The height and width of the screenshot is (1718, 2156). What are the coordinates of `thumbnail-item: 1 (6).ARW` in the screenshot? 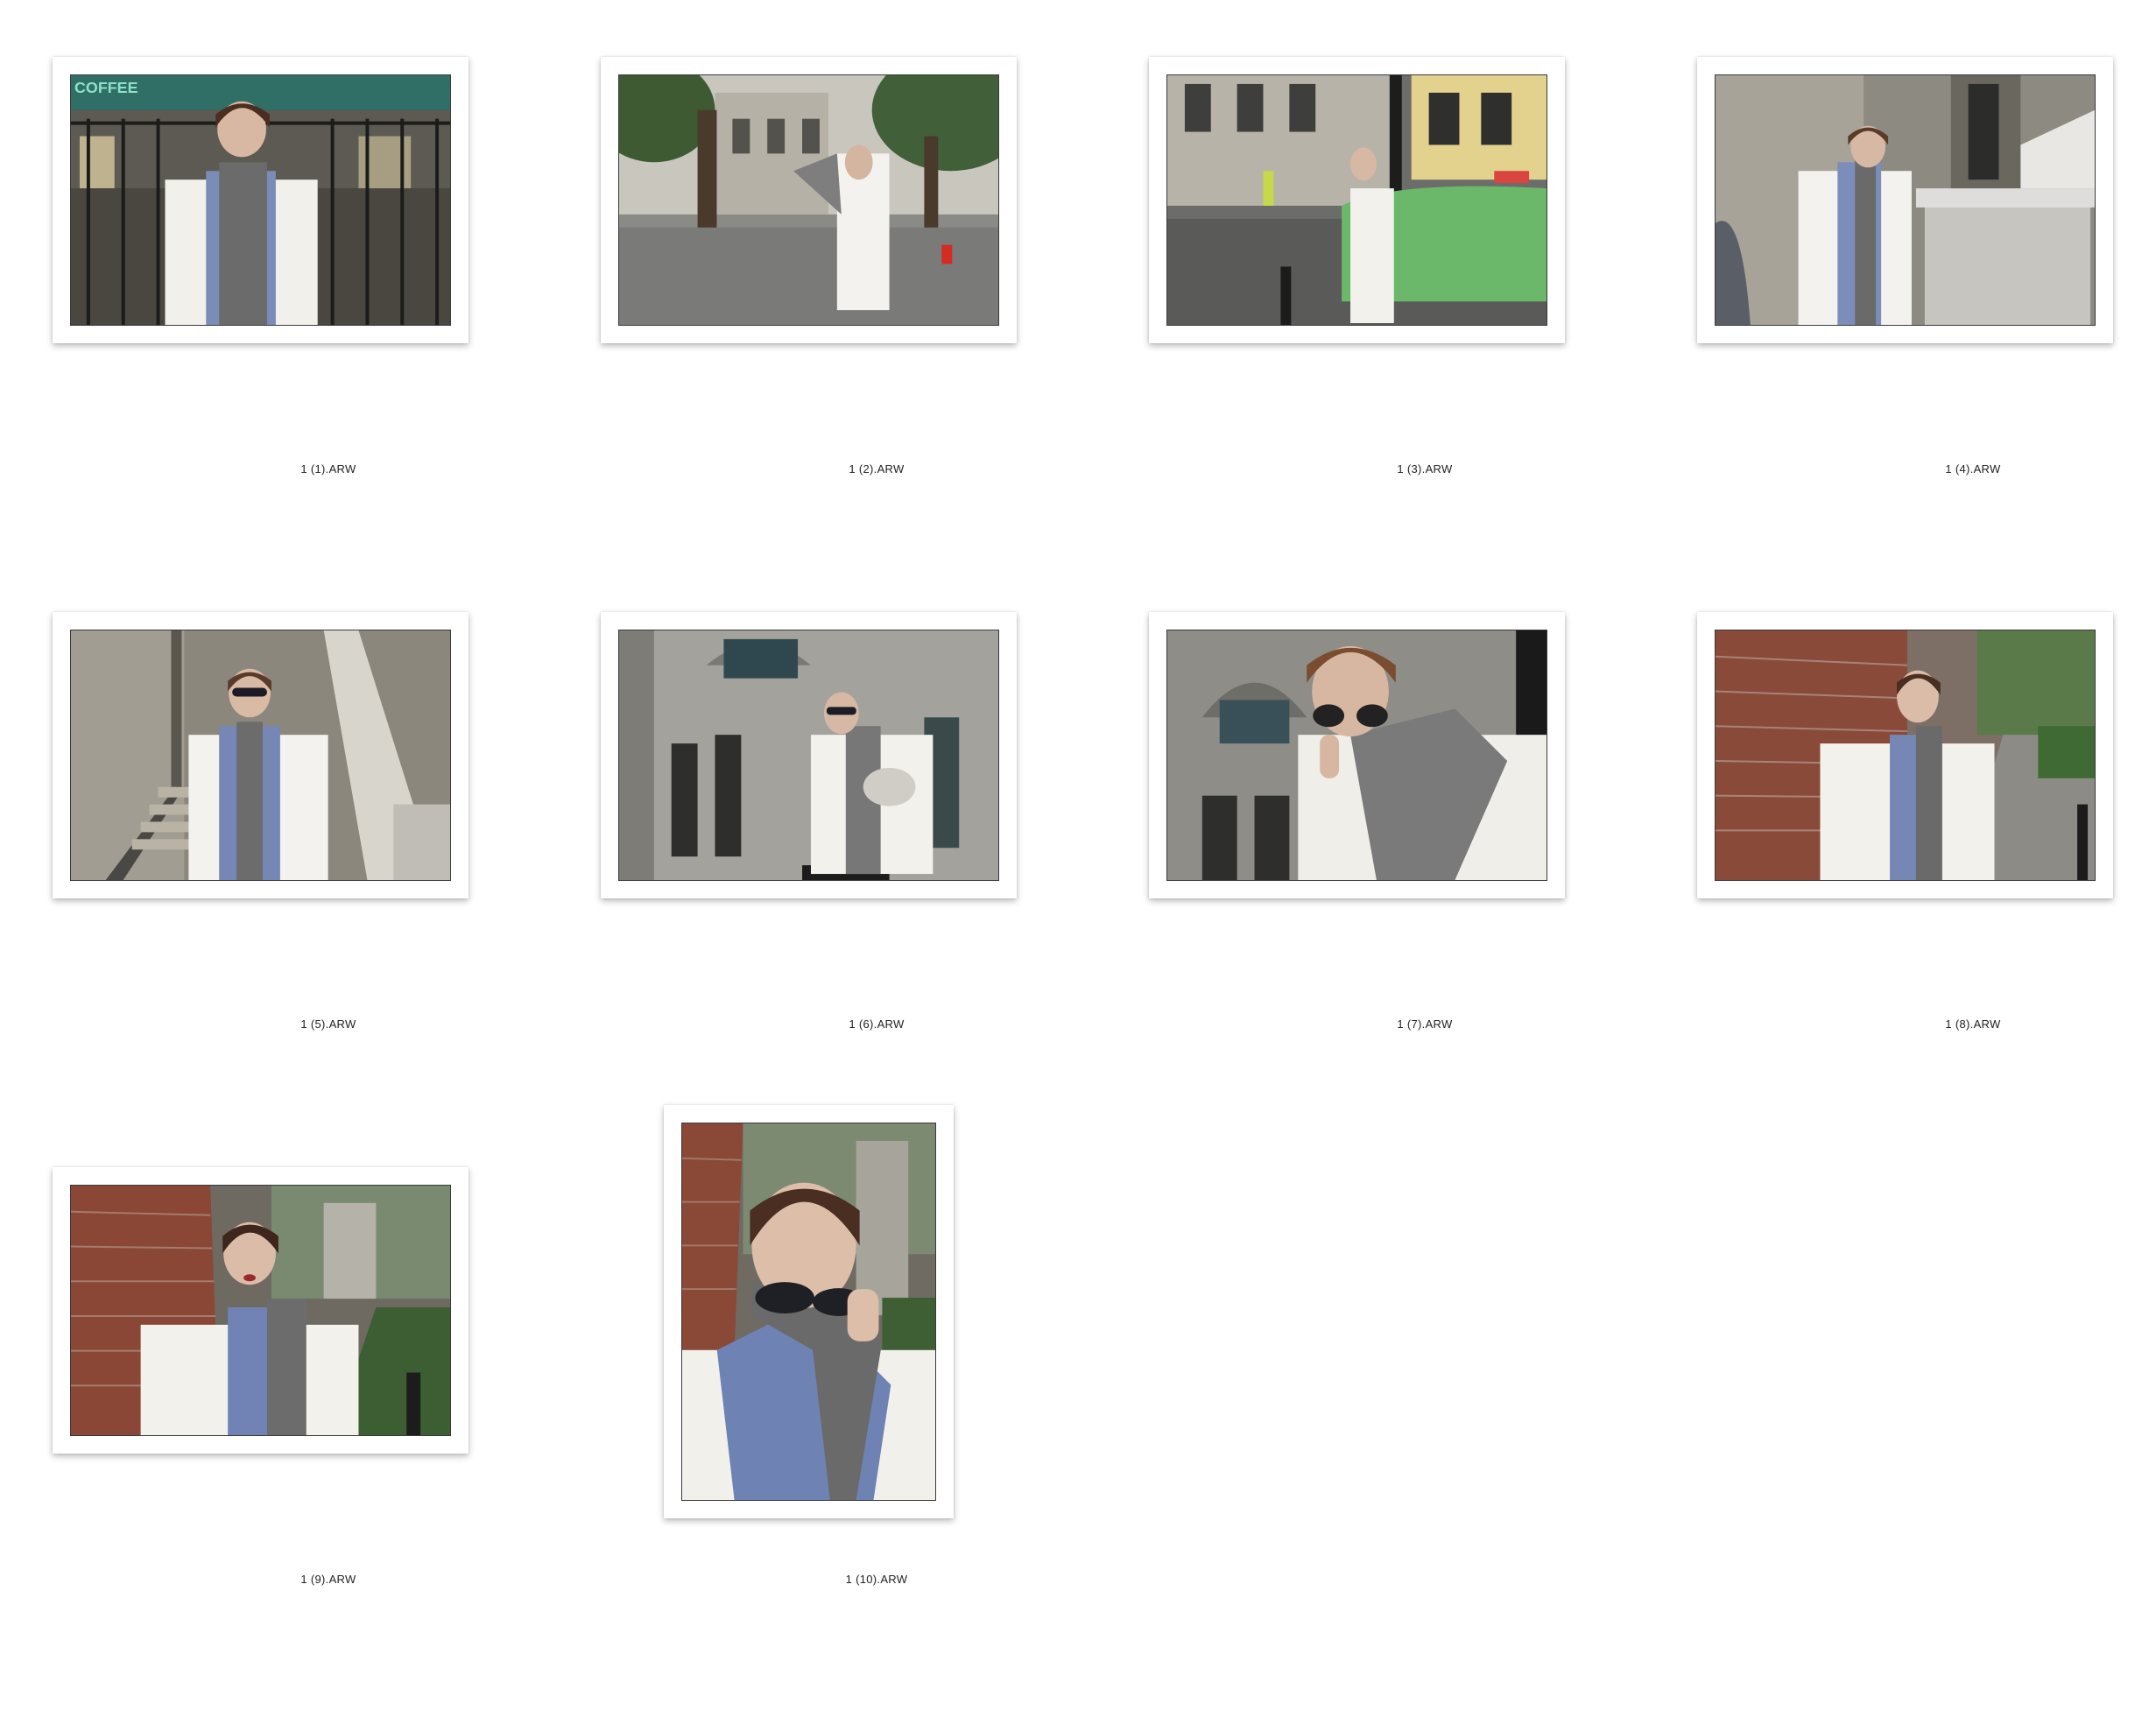 It's located at (877, 885).